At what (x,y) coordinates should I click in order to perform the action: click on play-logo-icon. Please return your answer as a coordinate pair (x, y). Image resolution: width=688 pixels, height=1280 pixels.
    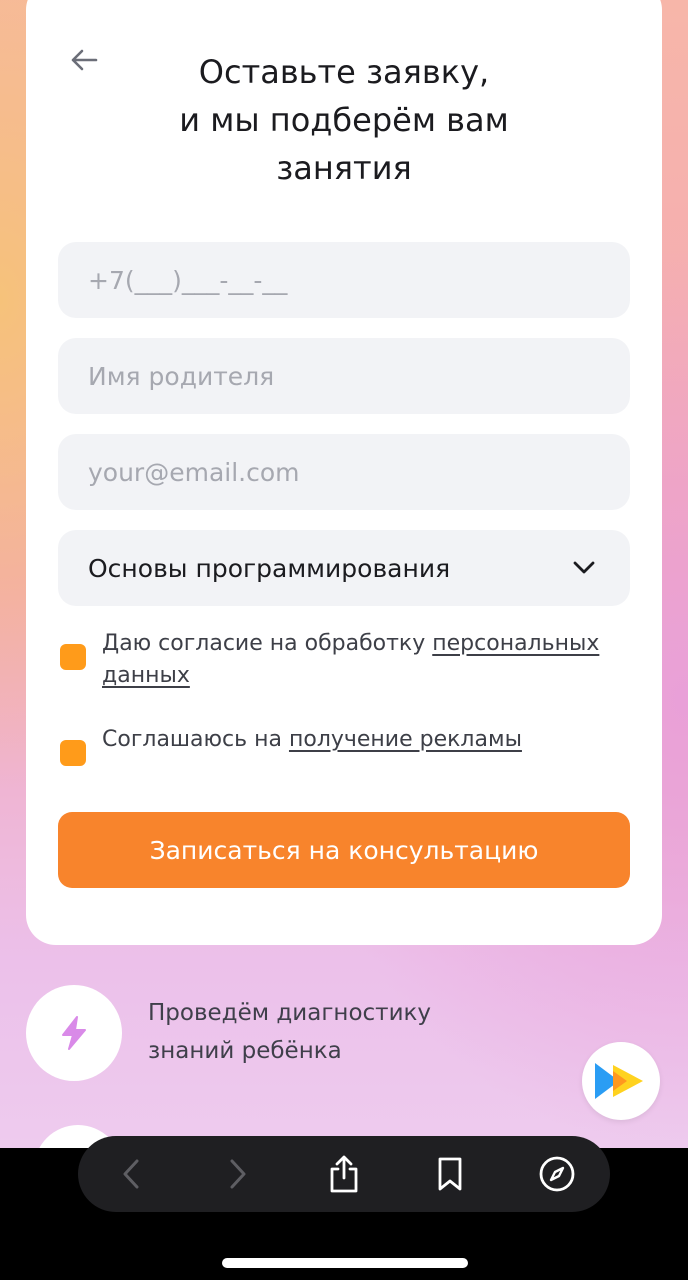
    Looking at the image, I should click on (619, 1081).